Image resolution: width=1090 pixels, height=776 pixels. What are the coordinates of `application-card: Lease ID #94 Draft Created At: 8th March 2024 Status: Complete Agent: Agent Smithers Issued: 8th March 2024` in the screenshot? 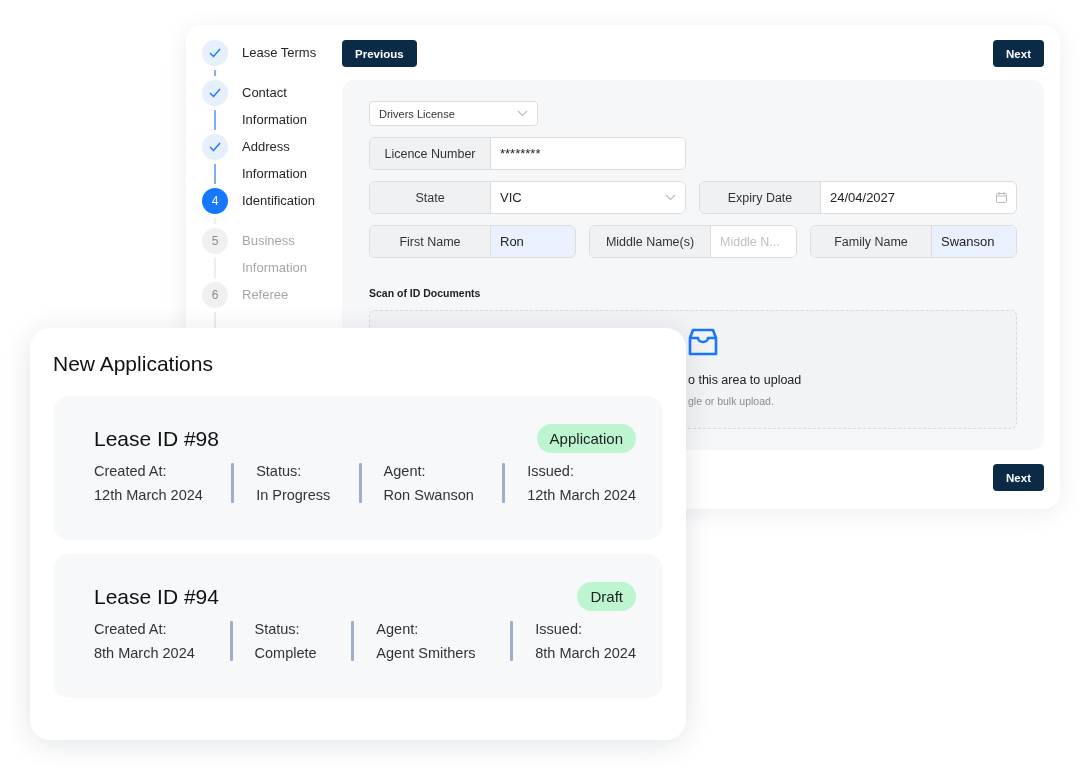 It's located at (358, 626).